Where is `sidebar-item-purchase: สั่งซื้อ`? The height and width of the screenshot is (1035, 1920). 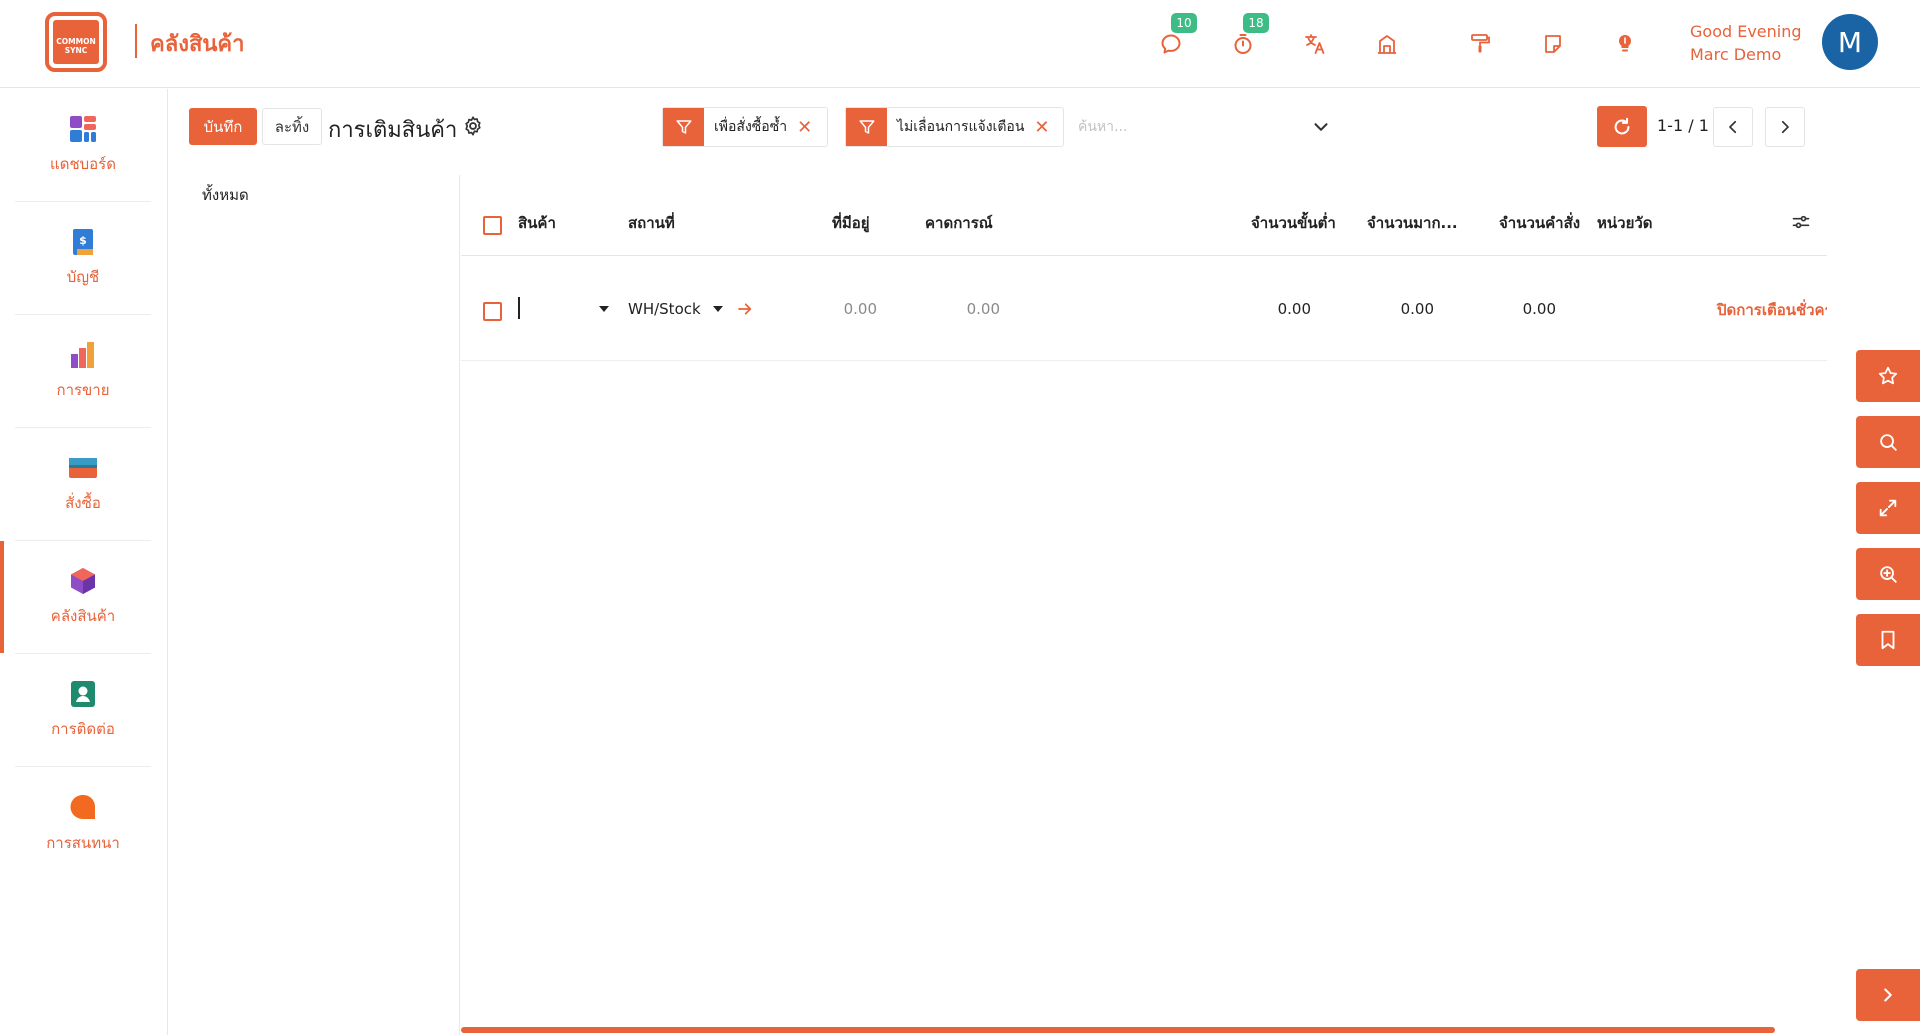 sidebar-item-purchase: สั่งซื้อ is located at coordinates (83, 484).